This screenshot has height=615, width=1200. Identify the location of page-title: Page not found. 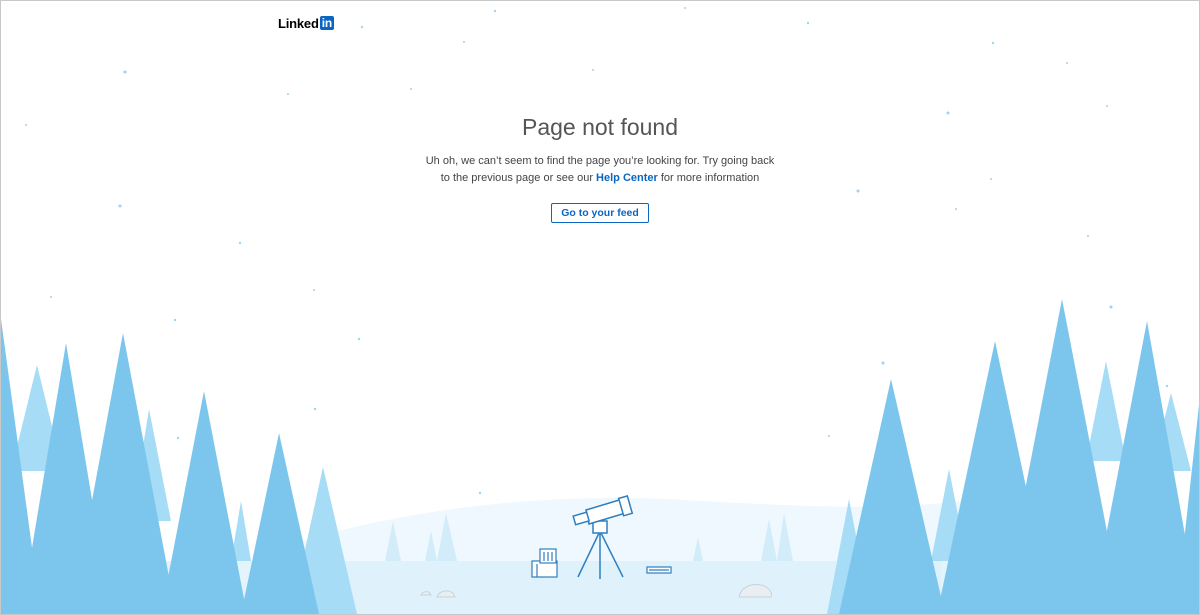
(600, 127).